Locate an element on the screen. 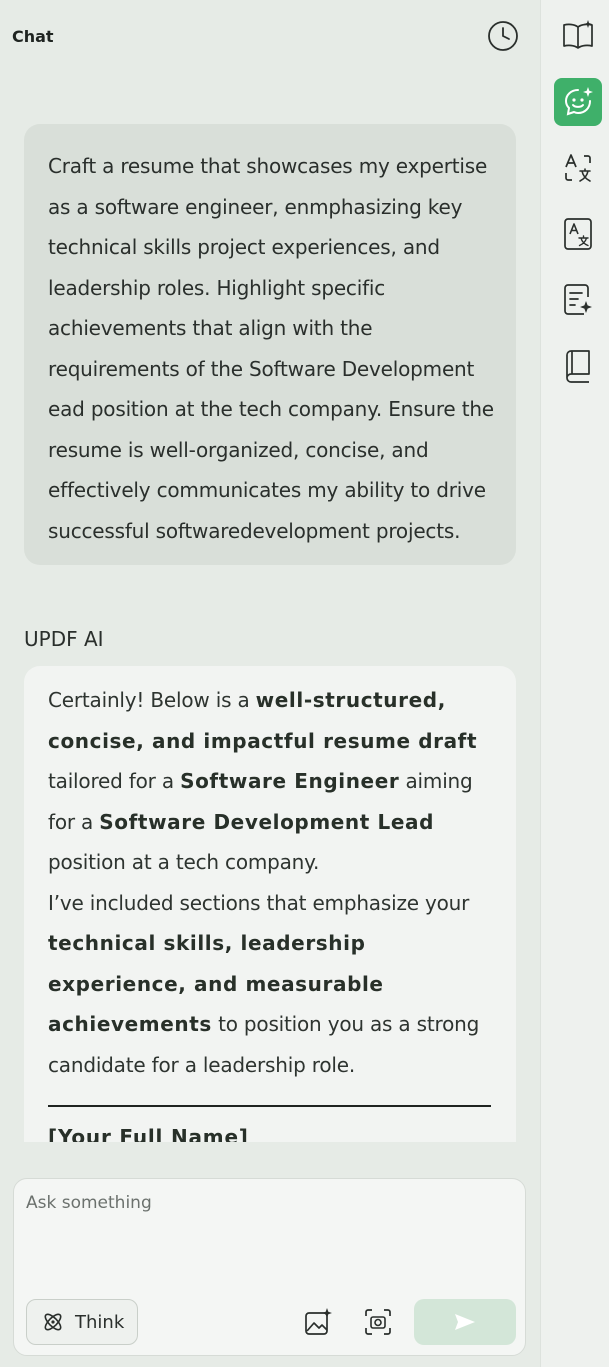 The width and height of the screenshot is (609, 1367). screenshot-button is located at coordinates (378, 1322).